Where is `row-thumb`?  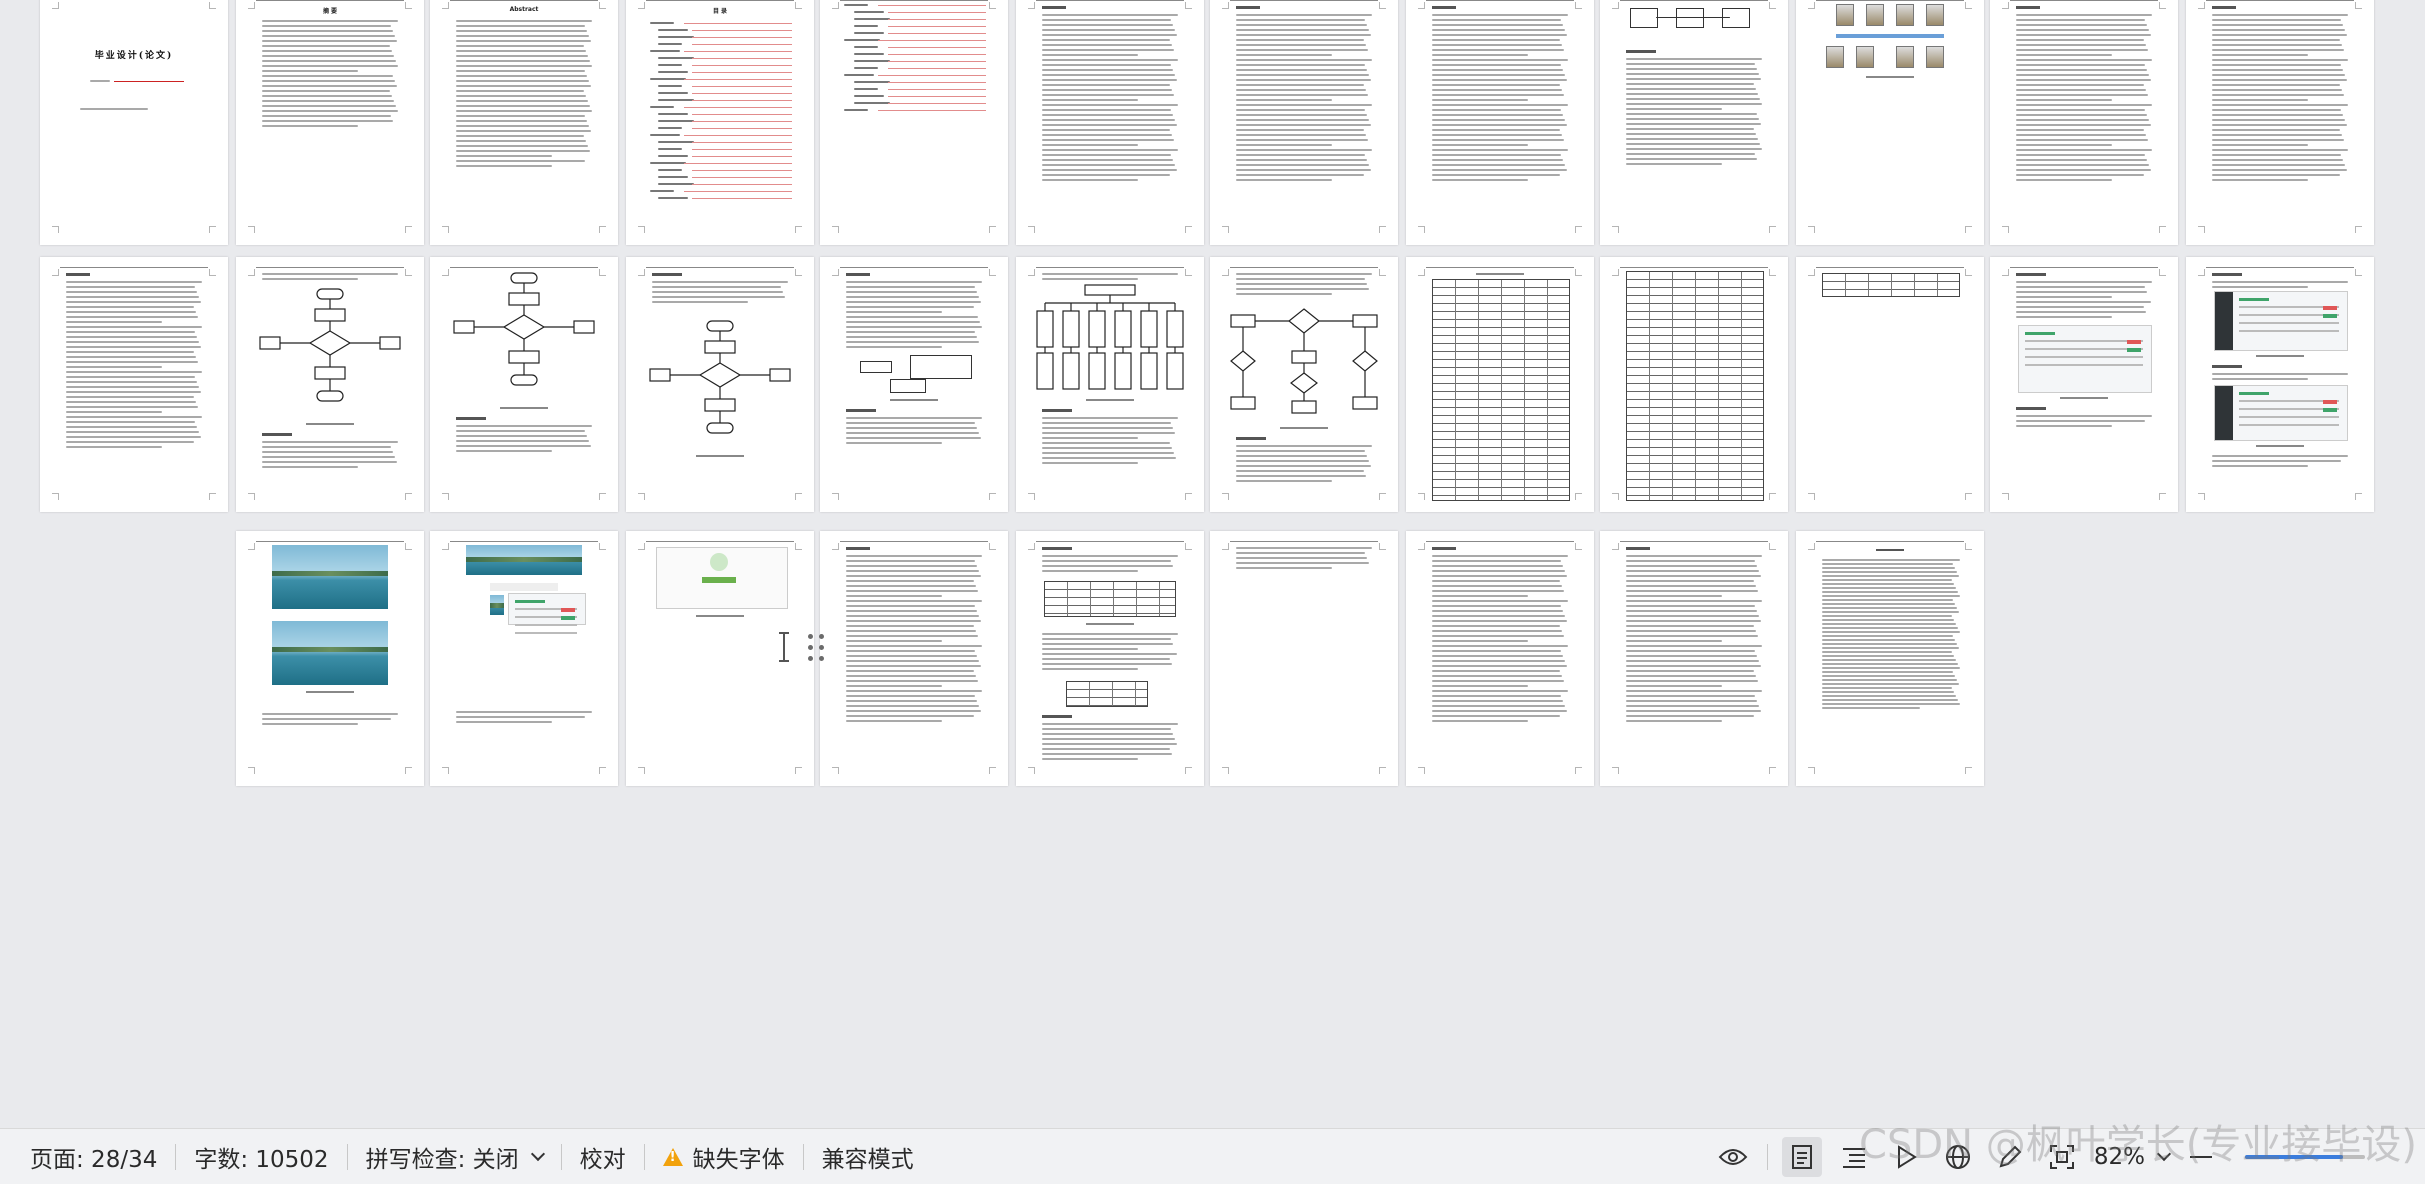 row-thumb is located at coordinates (2084, 357).